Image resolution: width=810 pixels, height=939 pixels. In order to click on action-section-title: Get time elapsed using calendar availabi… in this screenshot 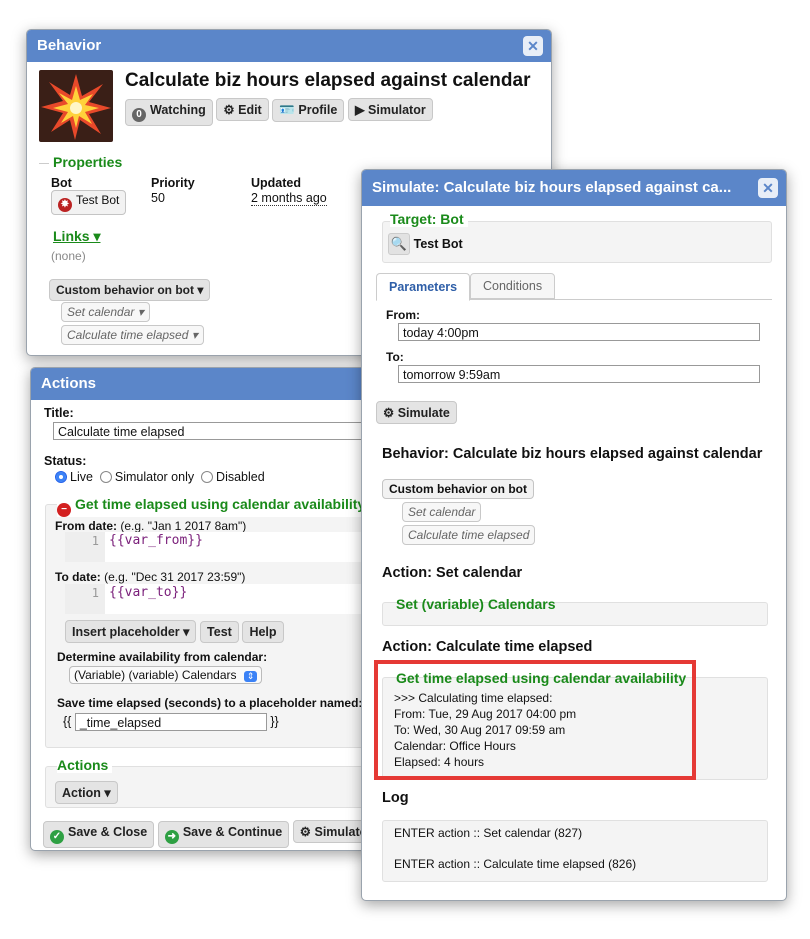, I will do `click(220, 504)`.